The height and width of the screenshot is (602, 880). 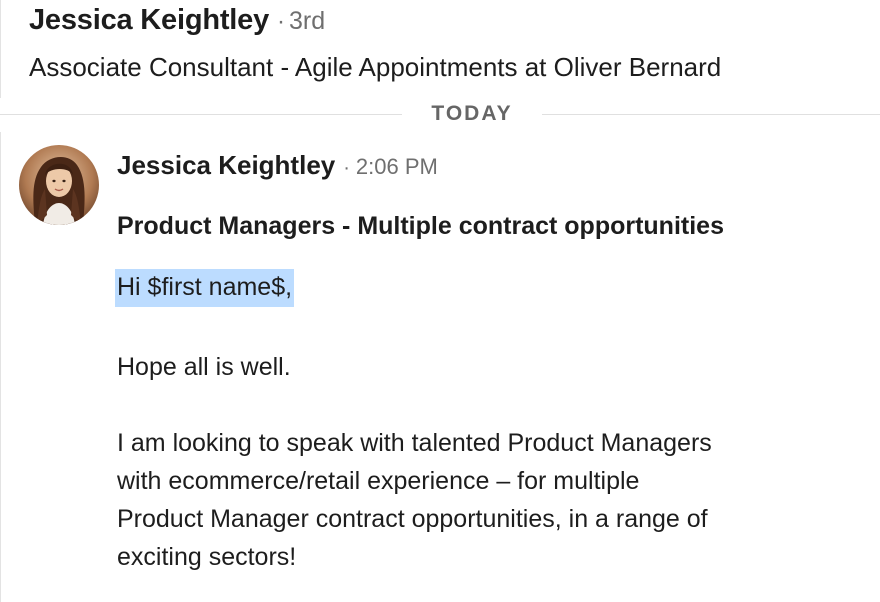 I want to click on day-divider-label: TODAY, so click(x=472, y=113).